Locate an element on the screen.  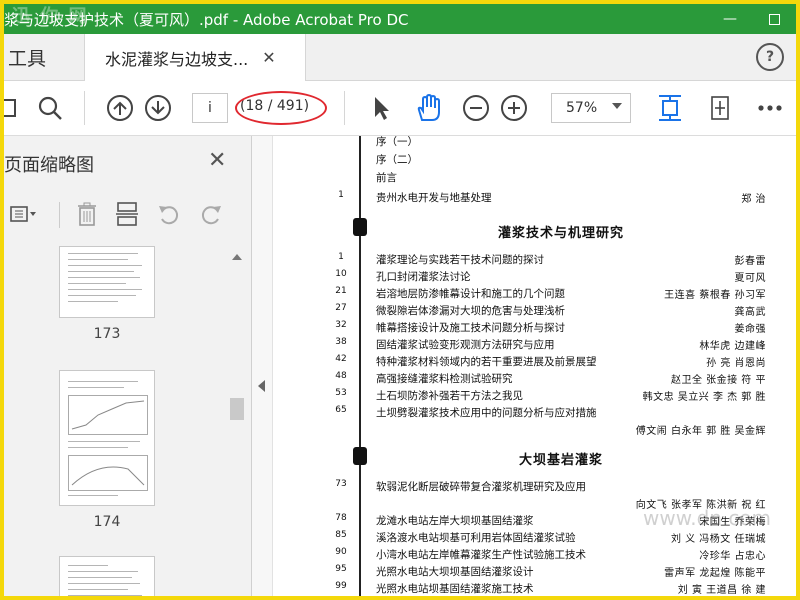
highlight-annotation is located at coordinates (281, 108).